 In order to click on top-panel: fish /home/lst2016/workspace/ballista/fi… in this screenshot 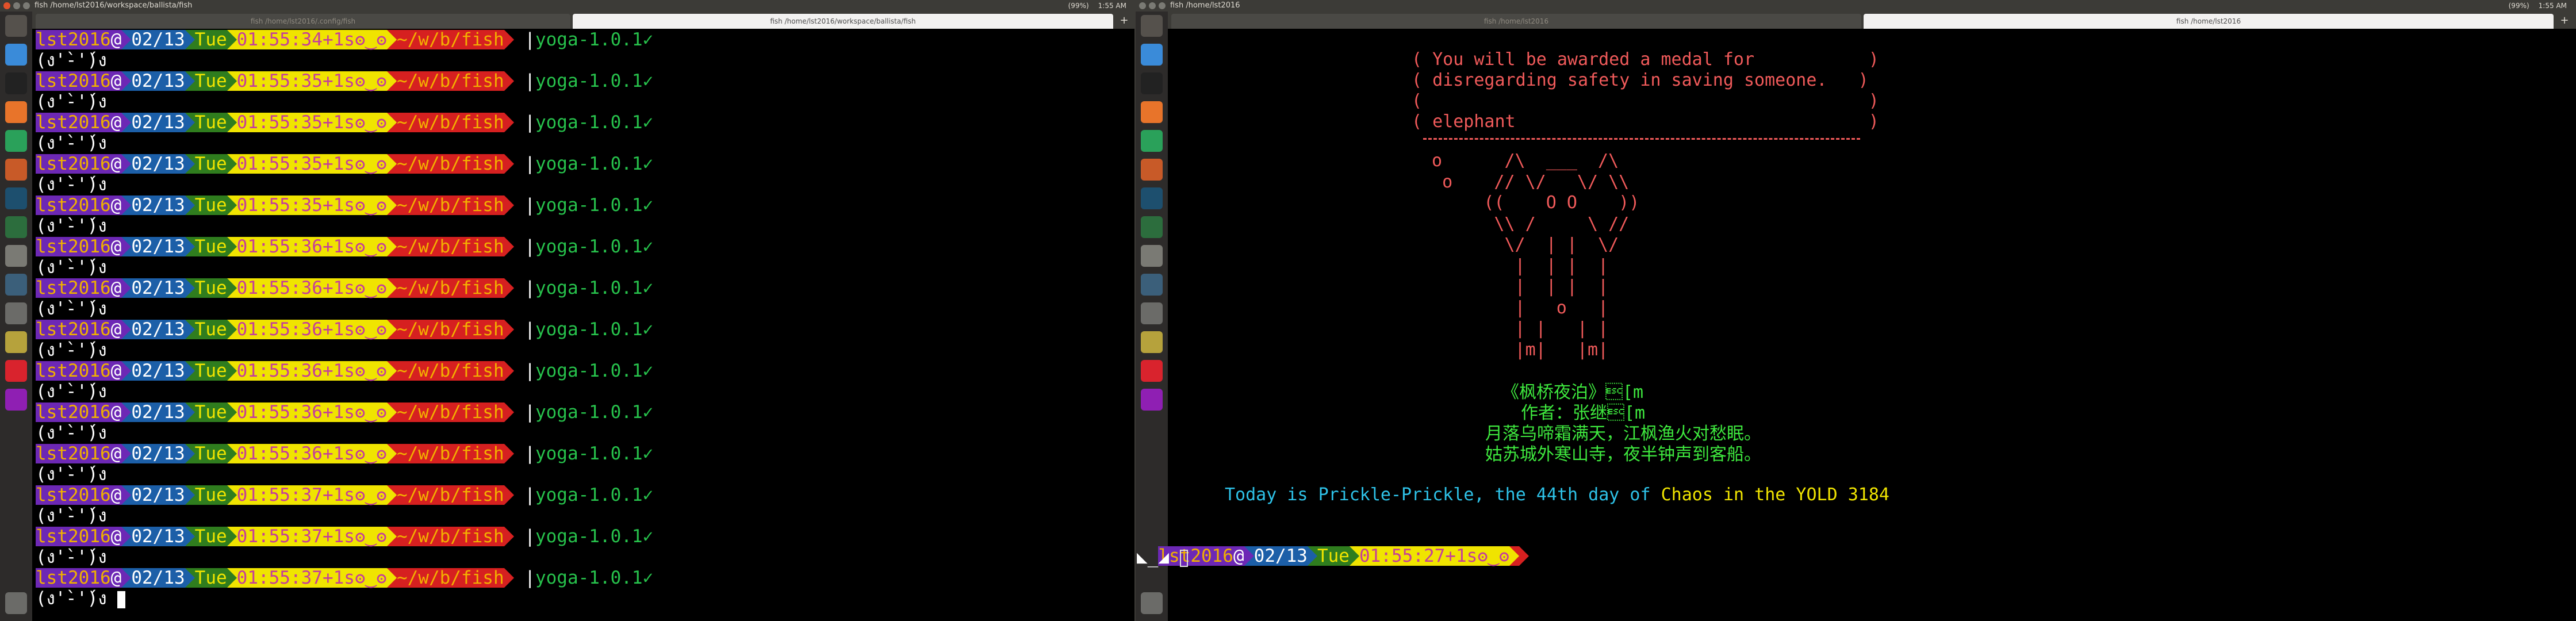, I will do `click(568, 6)`.